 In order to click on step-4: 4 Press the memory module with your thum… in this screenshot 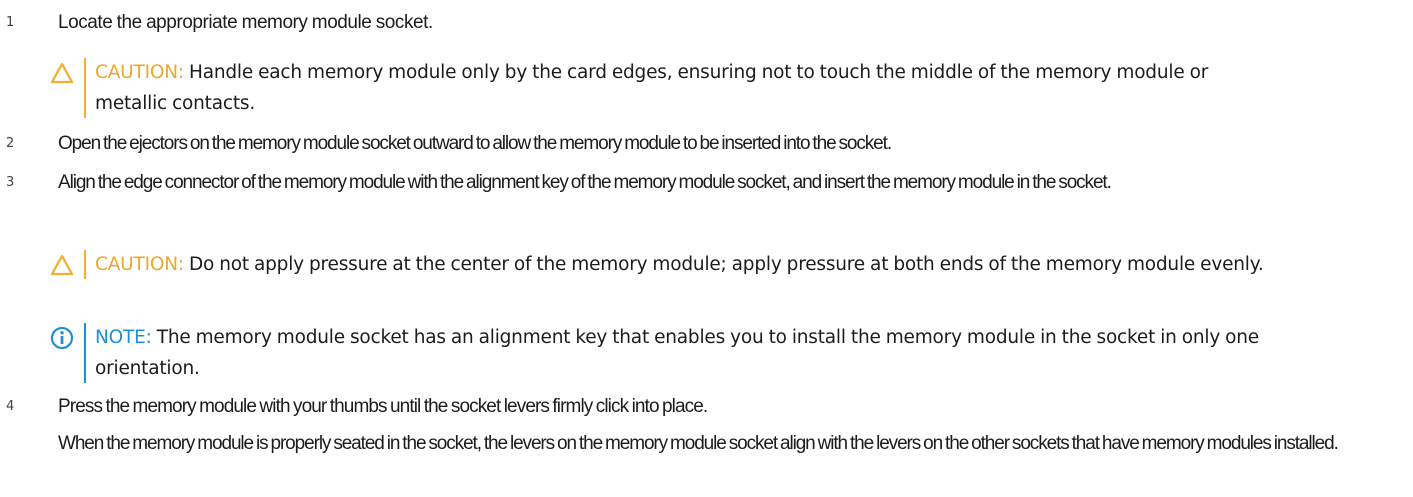, I will do `click(684, 425)`.